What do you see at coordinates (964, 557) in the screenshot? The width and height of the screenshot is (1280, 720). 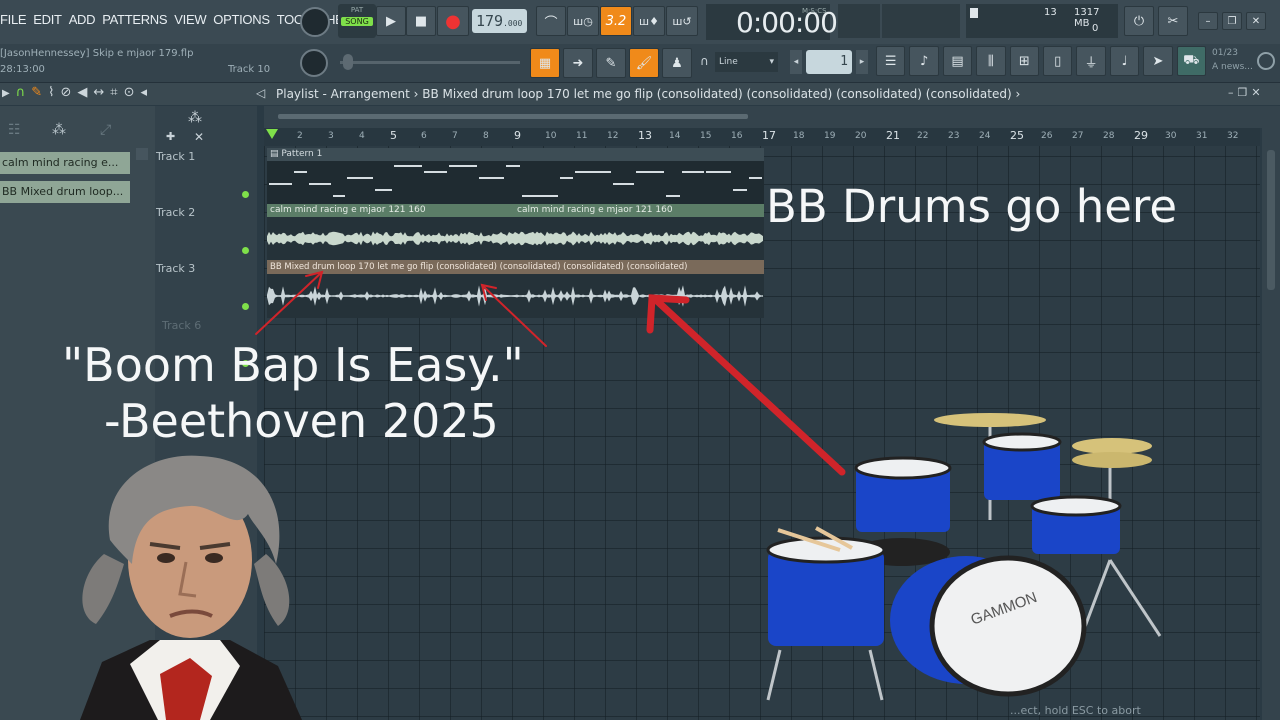 I see `drum-kit-image: GAMMON` at bounding box center [964, 557].